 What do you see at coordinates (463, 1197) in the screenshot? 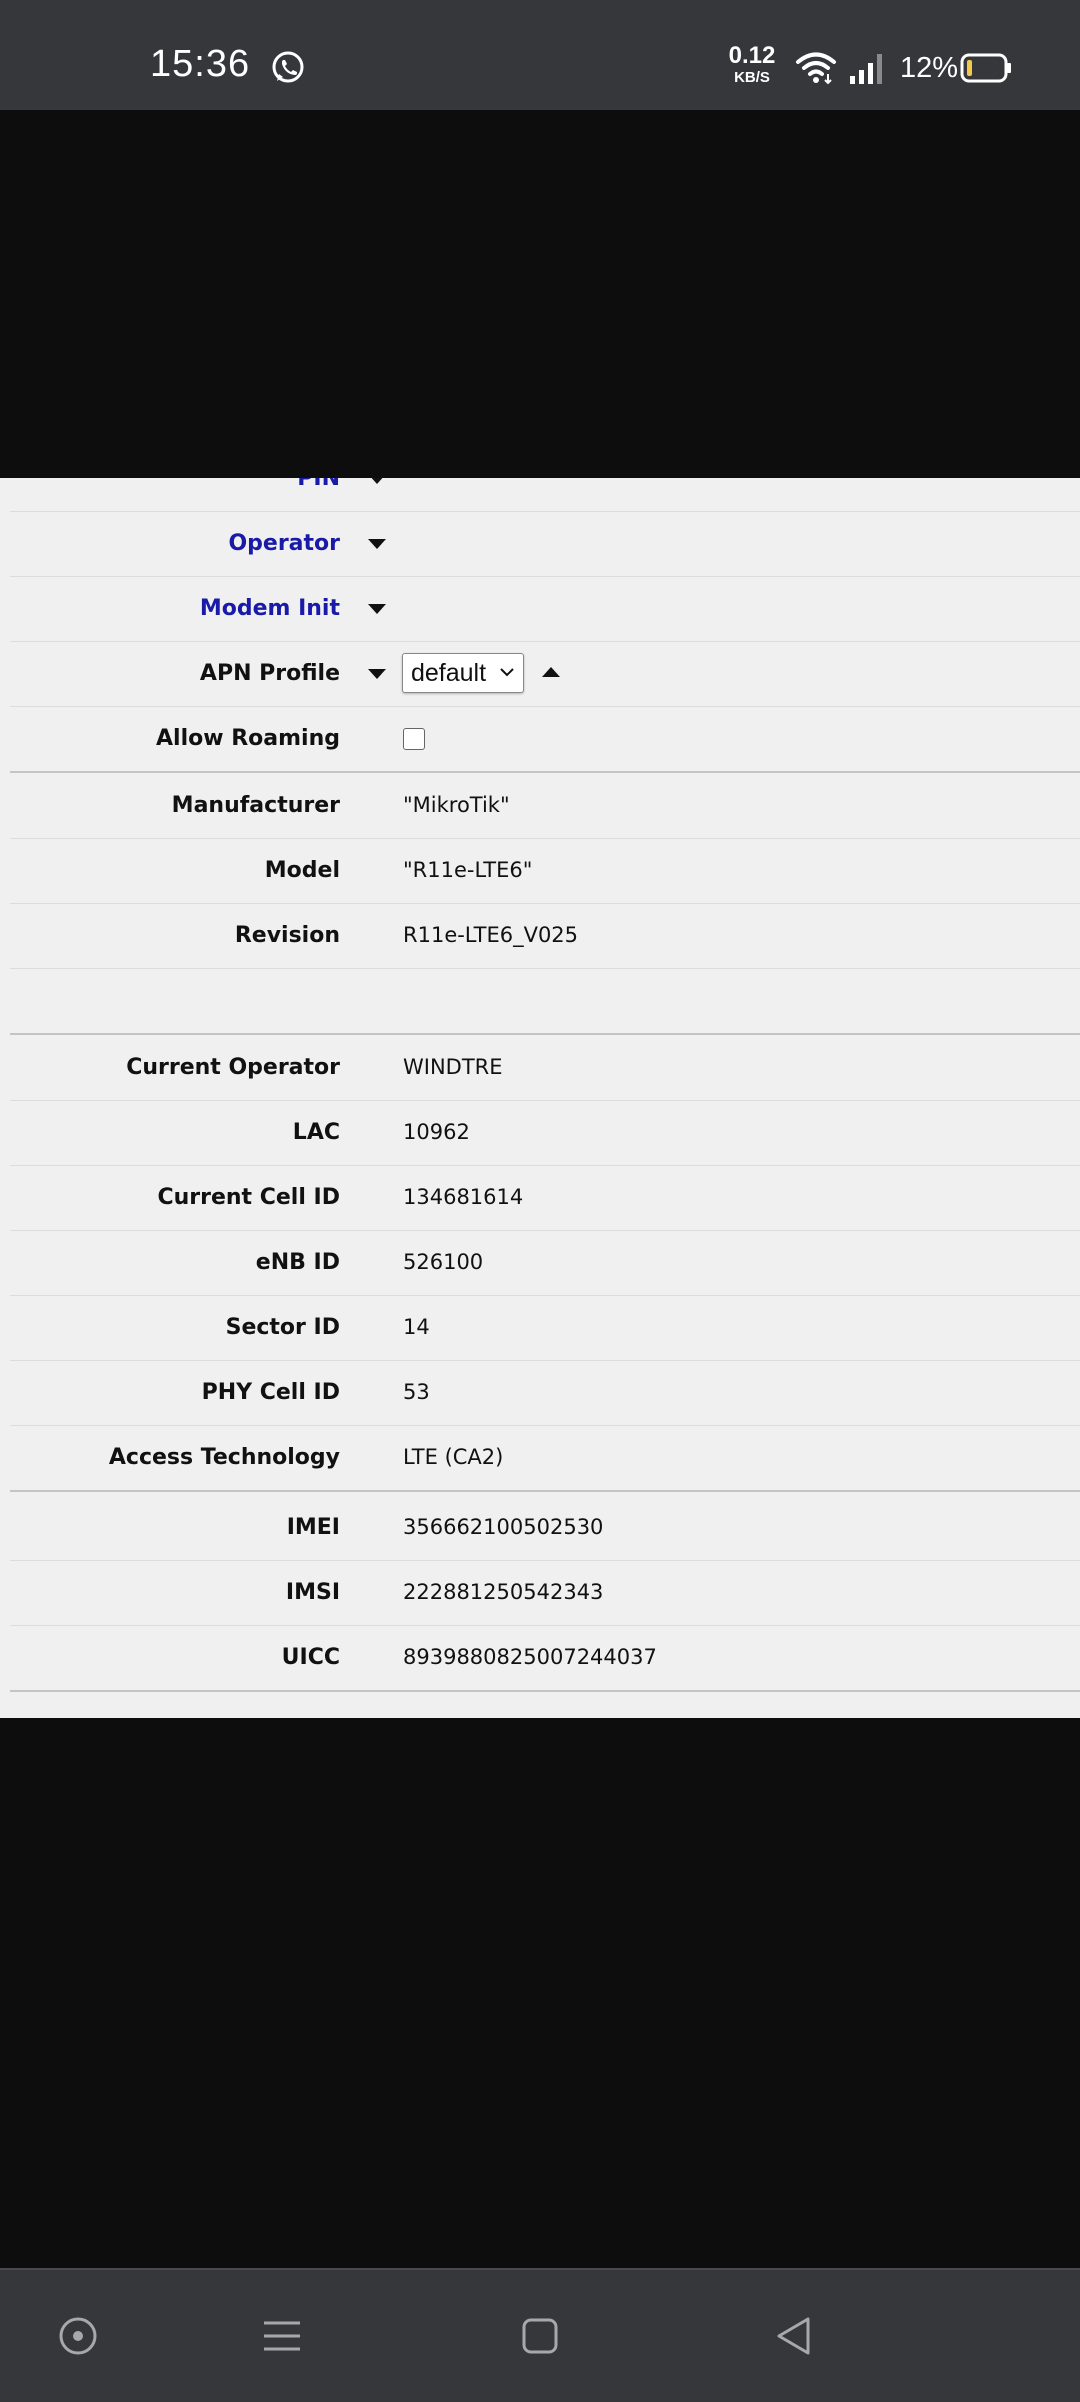
I see `info-value: 134681614` at bounding box center [463, 1197].